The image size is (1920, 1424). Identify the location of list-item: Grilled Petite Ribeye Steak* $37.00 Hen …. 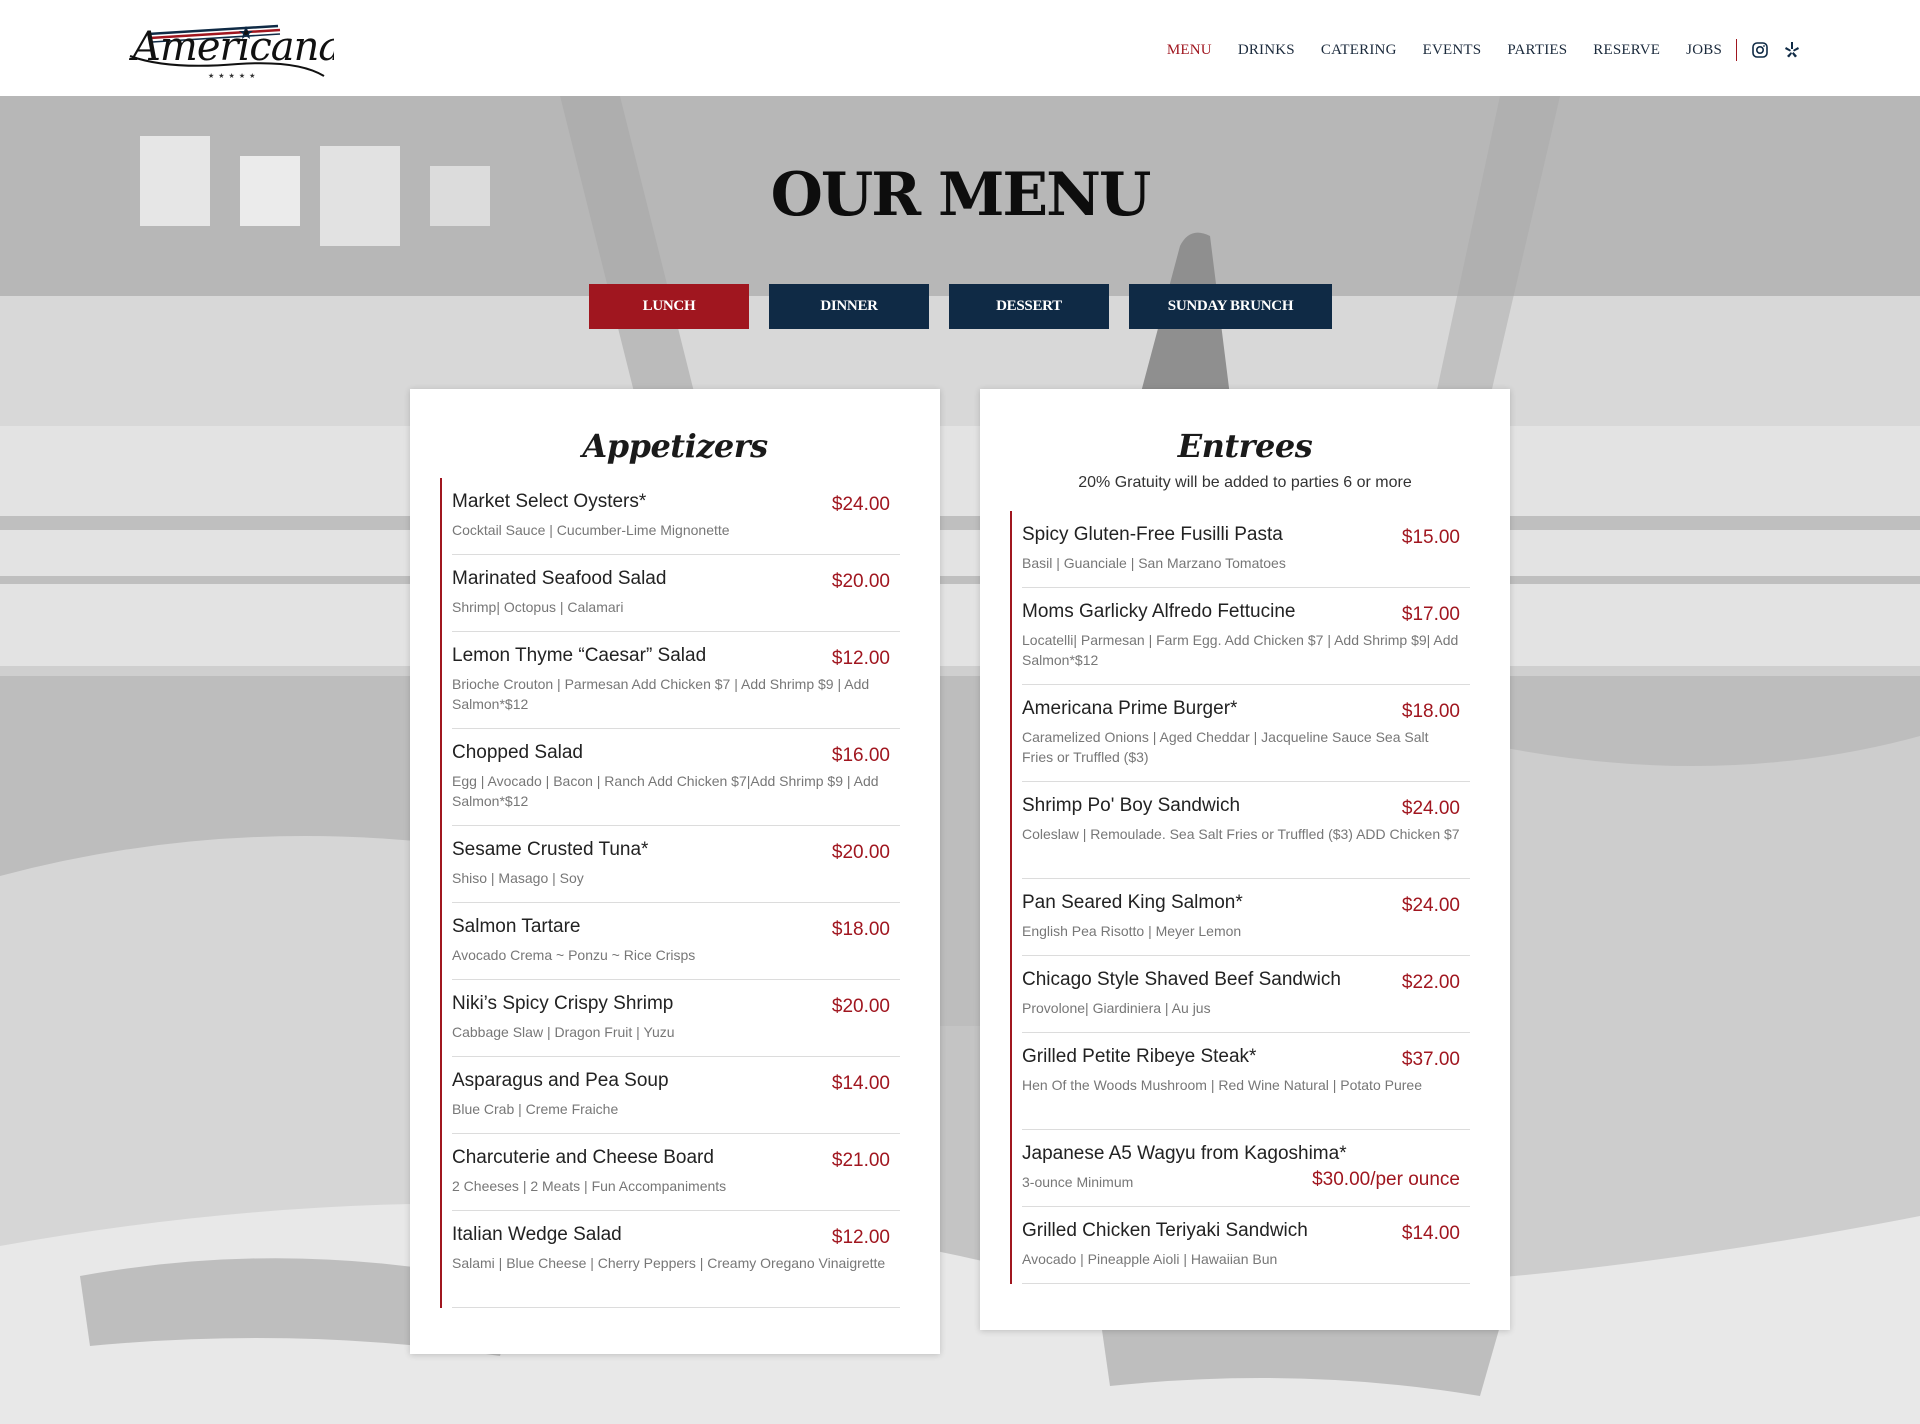
(1246, 1081).